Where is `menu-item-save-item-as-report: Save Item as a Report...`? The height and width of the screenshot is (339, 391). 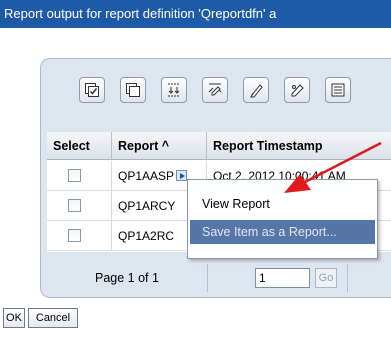
menu-item-save-item-as-report: Save Item as a Report... is located at coordinates (282, 232).